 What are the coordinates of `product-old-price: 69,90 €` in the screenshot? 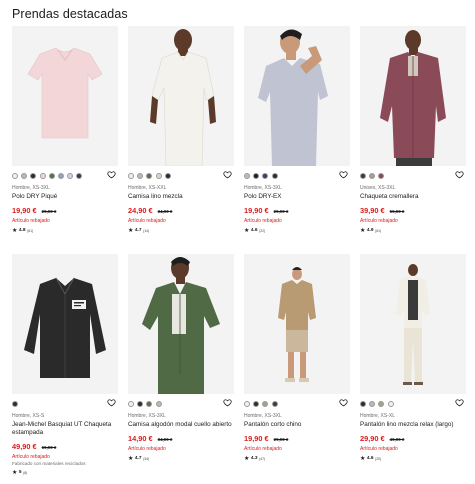 It's located at (49, 447).